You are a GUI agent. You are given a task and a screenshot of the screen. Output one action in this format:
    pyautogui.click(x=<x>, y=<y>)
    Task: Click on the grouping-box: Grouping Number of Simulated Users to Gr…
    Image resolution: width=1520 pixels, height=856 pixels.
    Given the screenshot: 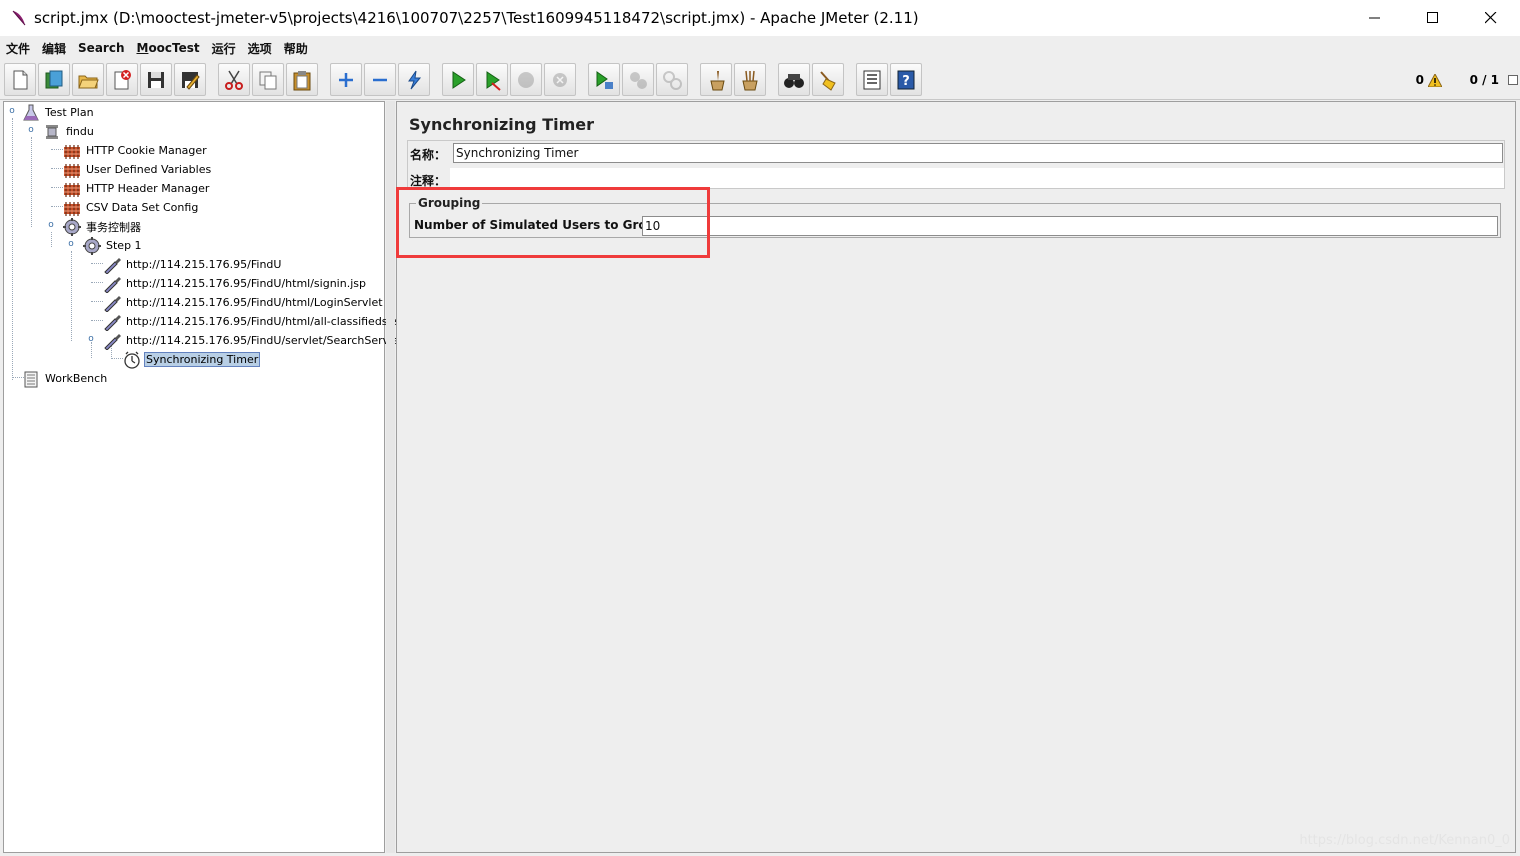 What is the action you would take?
    pyautogui.click(x=955, y=217)
    